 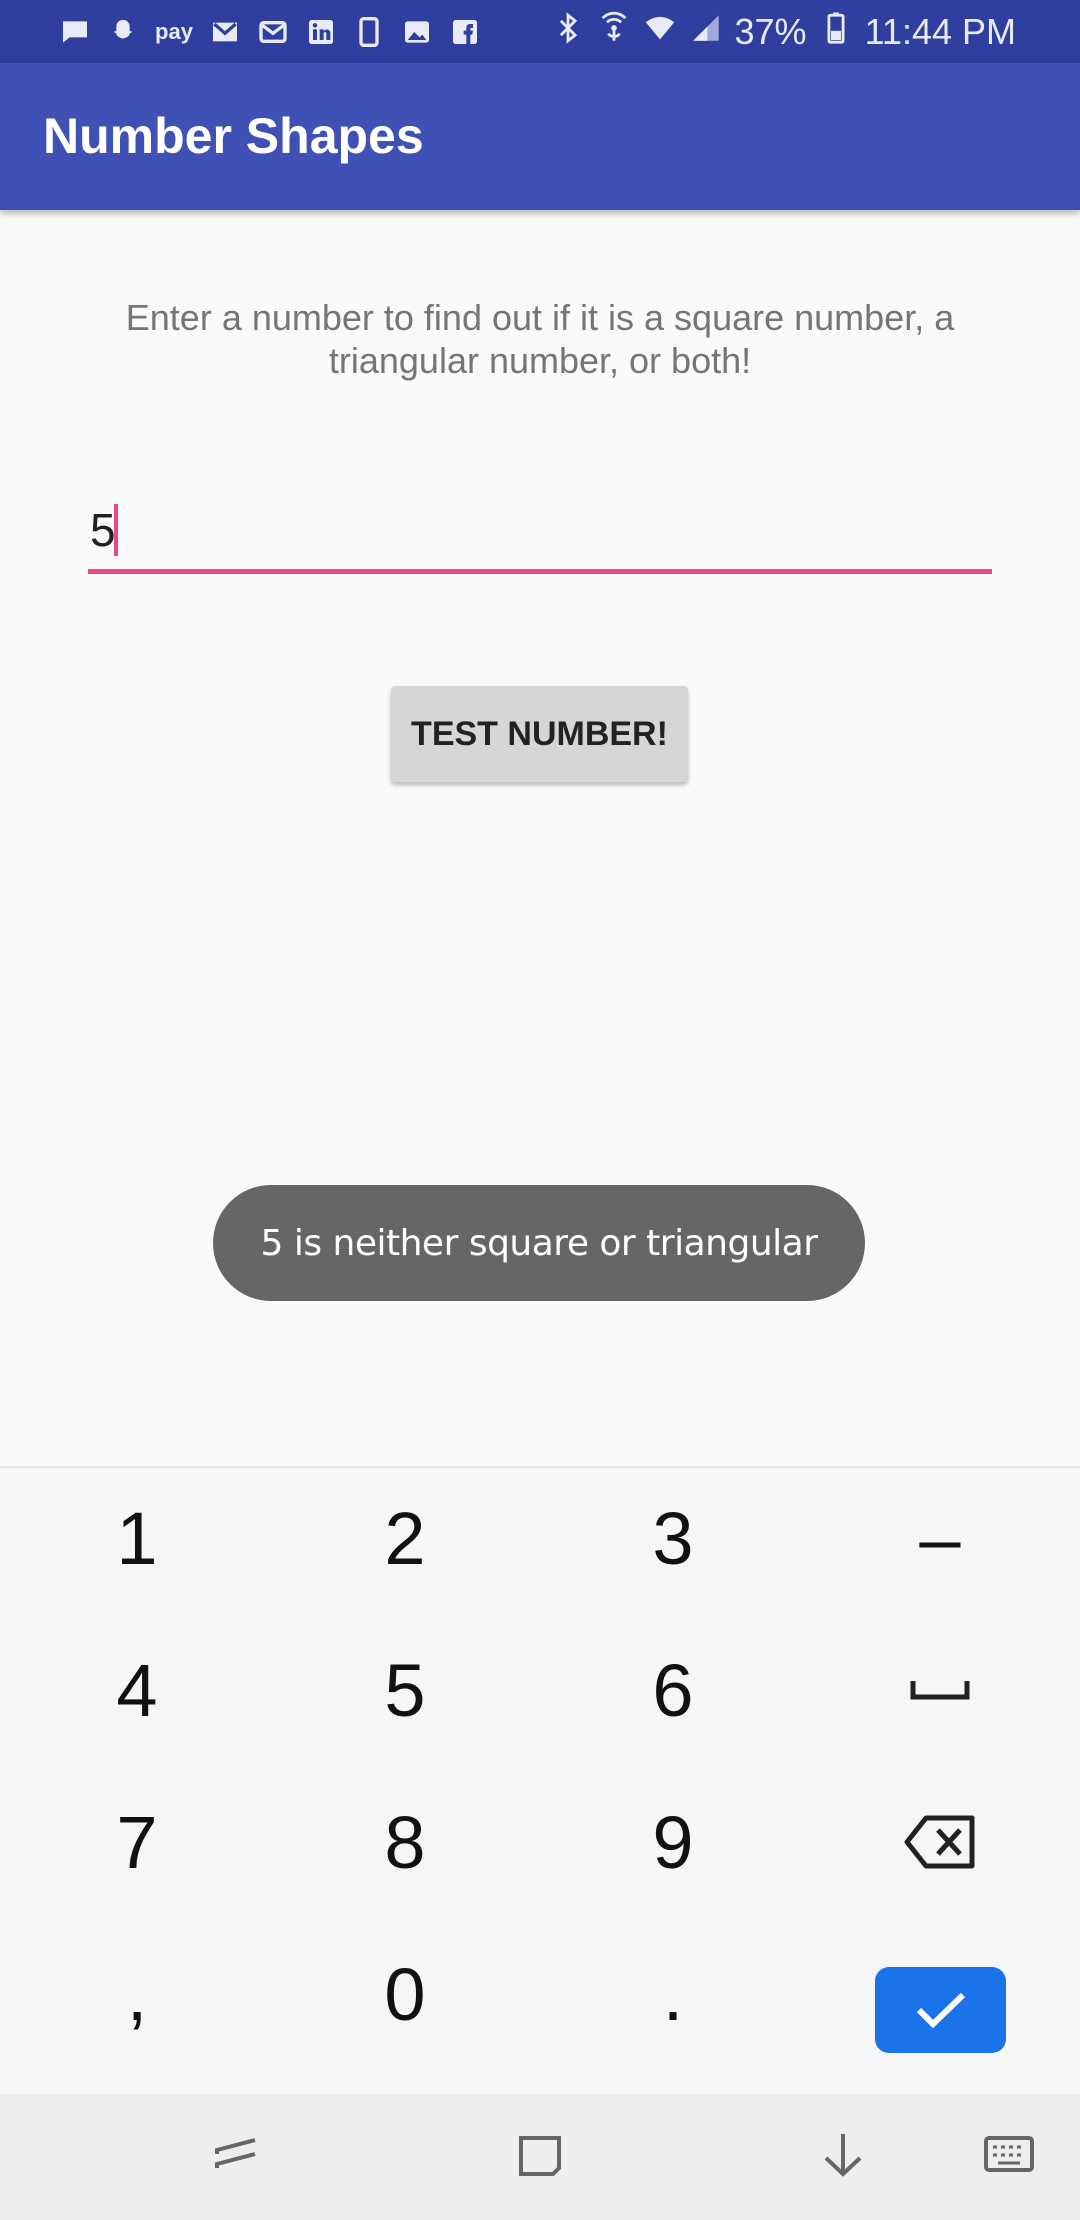 I want to click on phone-icon, so click(x=369, y=32).